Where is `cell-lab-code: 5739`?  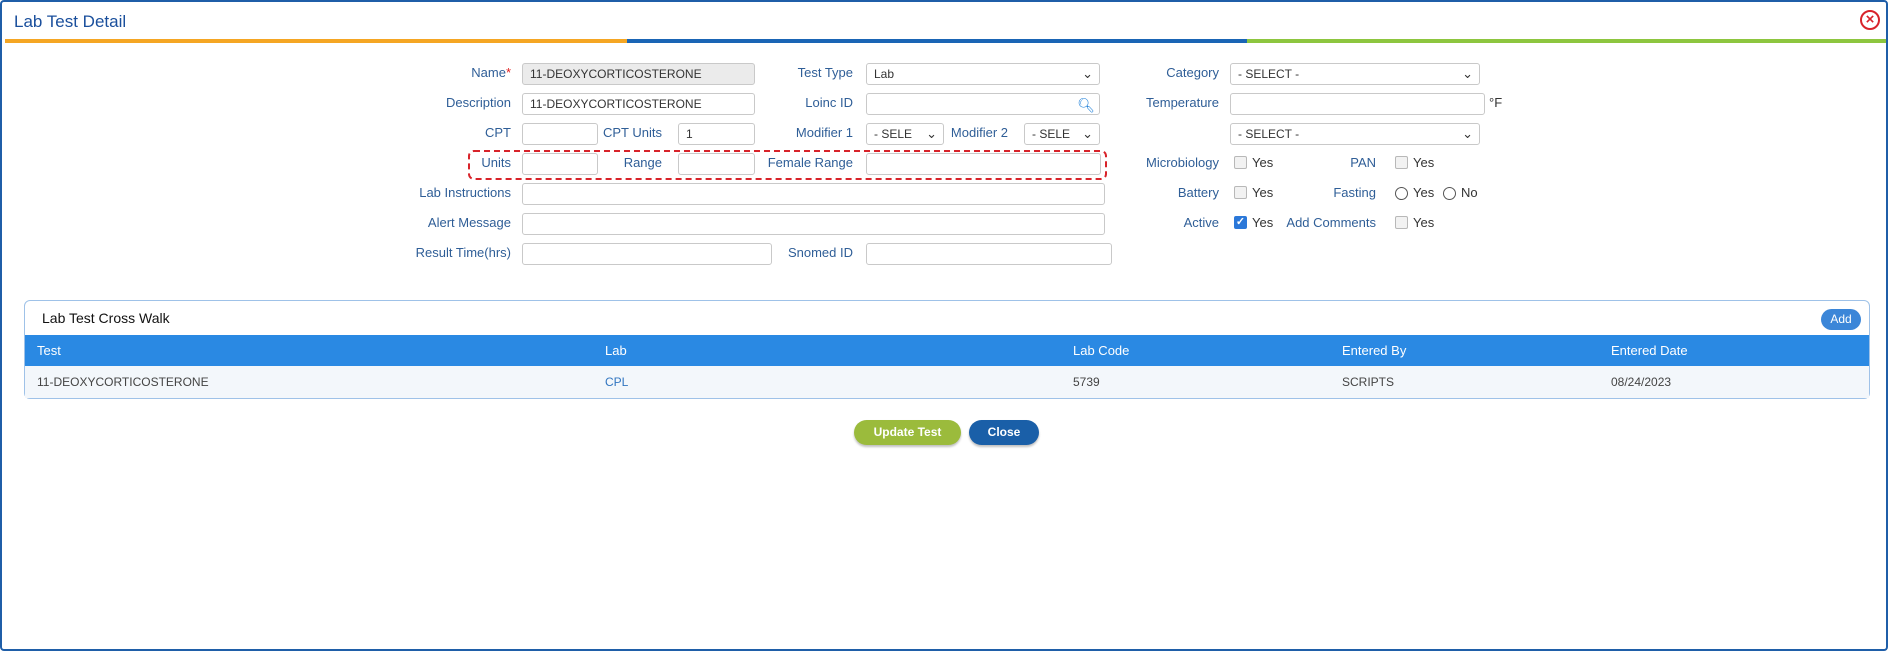 cell-lab-code: 5739 is located at coordinates (1086, 382).